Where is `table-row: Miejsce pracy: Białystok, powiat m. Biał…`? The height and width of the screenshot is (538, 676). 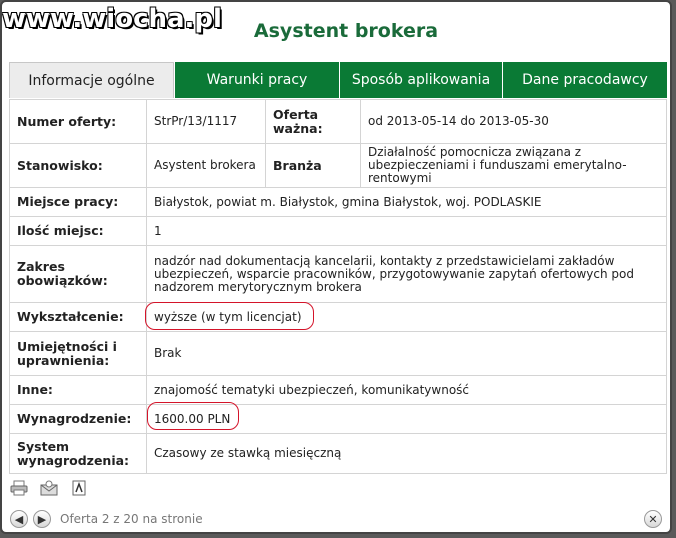 table-row: Miejsce pracy: Białystok, powiat m. Biał… is located at coordinates (338, 202).